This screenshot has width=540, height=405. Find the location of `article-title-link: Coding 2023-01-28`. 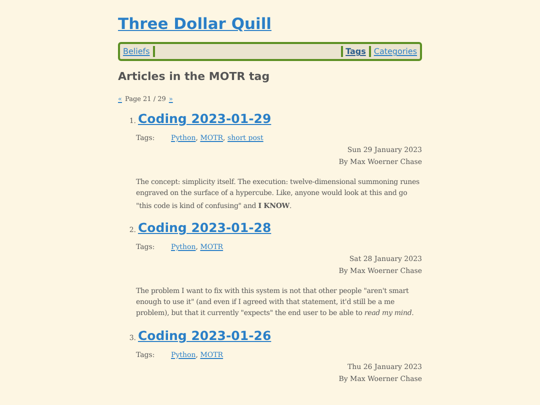

article-title-link: Coding 2023-01-28 is located at coordinates (205, 227).